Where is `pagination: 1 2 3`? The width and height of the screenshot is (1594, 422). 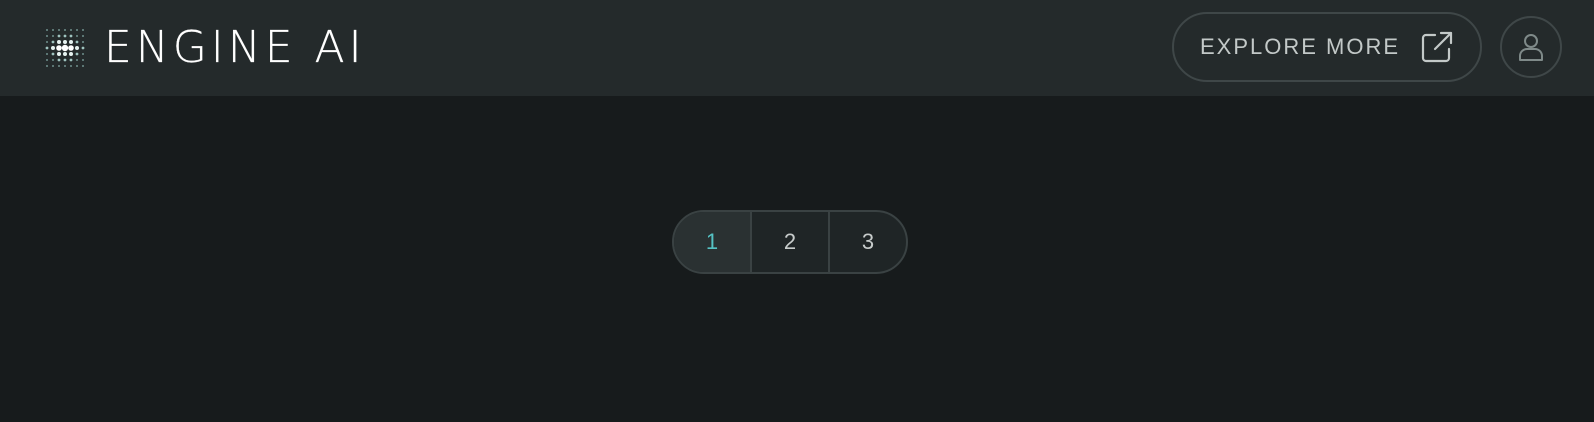 pagination: 1 2 3 is located at coordinates (790, 242).